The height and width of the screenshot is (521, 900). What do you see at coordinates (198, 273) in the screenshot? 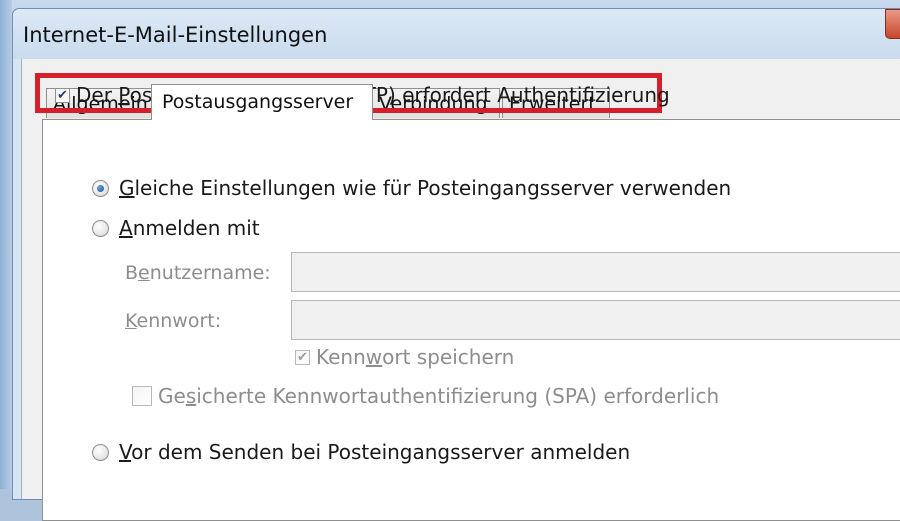
I see `username-label: Benutzername:` at bounding box center [198, 273].